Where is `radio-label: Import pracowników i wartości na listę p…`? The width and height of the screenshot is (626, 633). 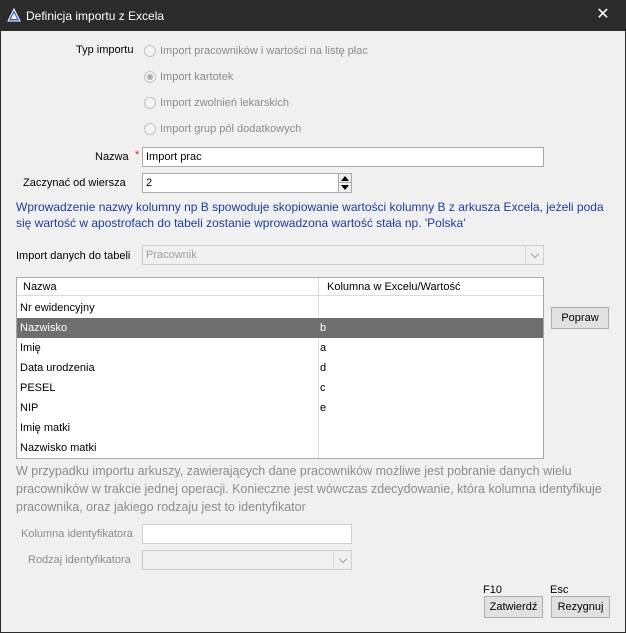 radio-label: Import pracowników i wartości na listę p… is located at coordinates (264, 51).